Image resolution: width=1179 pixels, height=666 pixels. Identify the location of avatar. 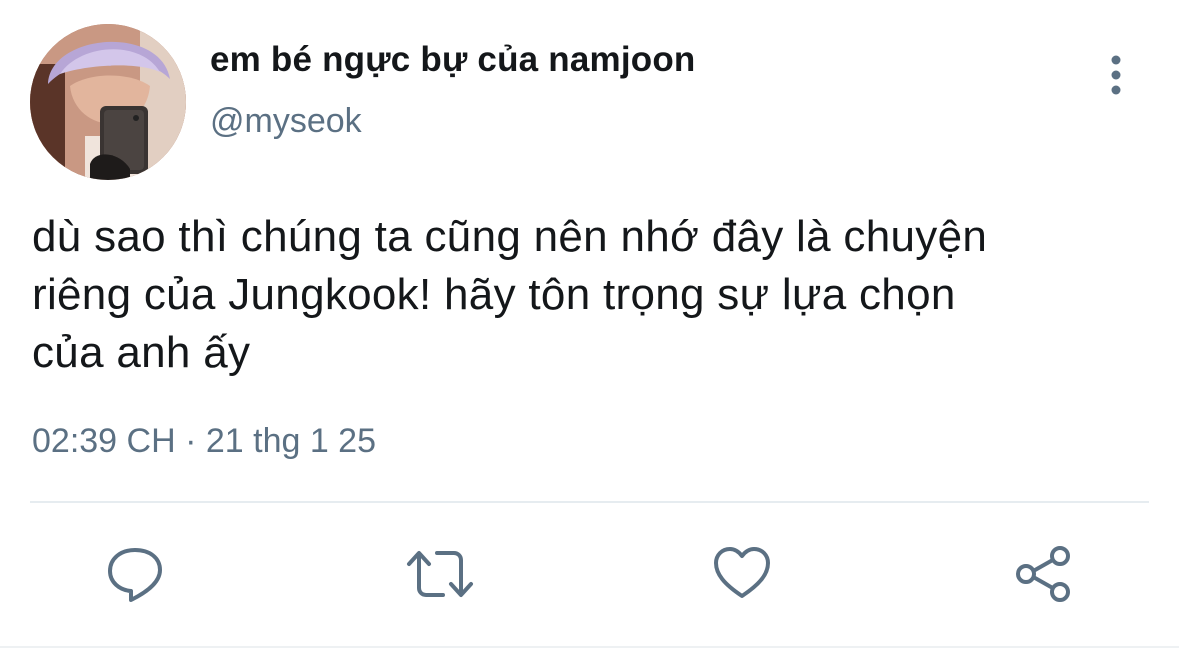
(108, 102).